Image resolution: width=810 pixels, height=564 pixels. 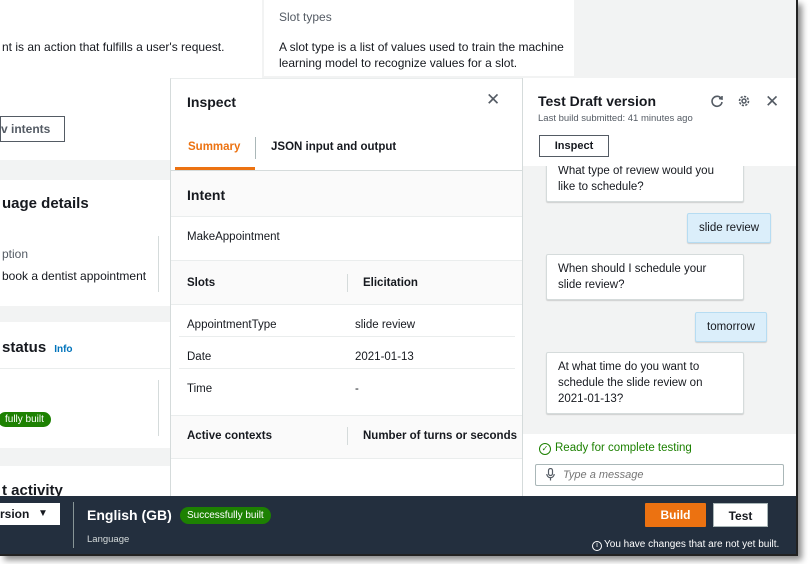 What do you see at coordinates (215, 168) in the screenshot?
I see `active-tab-indicator` at bounding box center [215, 168].